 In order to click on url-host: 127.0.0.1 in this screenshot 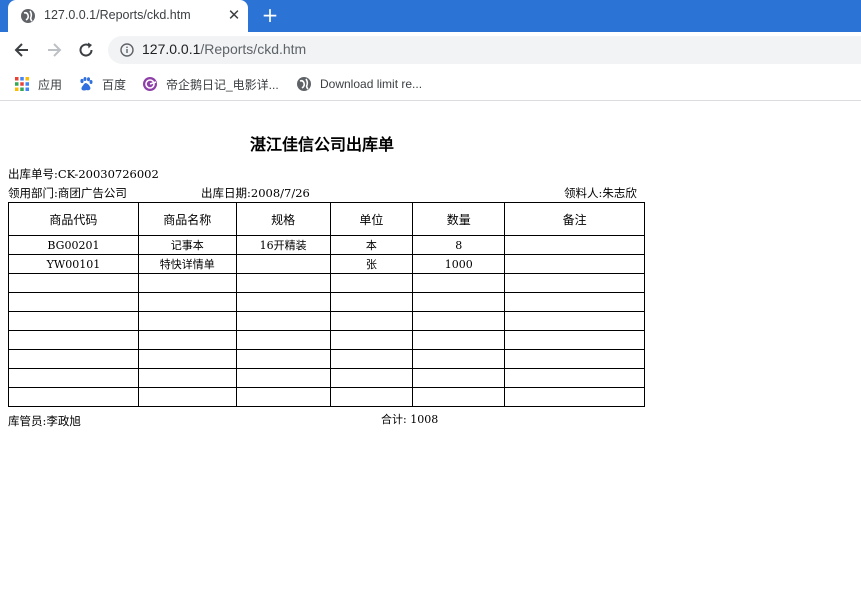, I will do `click(171, 49)`.